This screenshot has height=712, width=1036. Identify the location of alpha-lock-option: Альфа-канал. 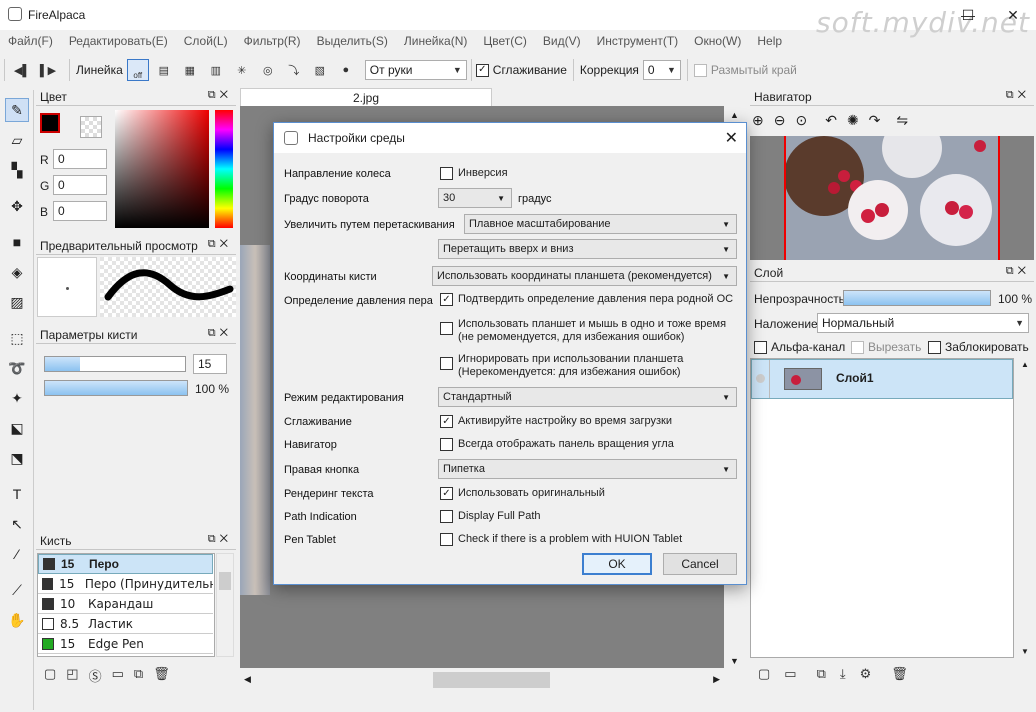
(799, 347).